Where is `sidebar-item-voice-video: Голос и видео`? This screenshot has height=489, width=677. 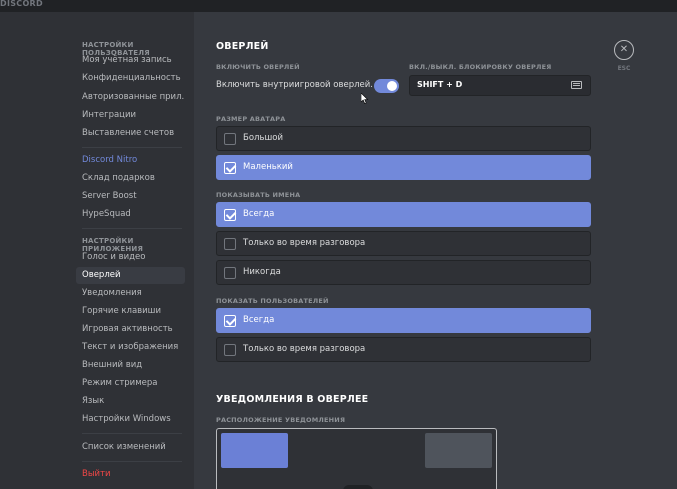
sidebar-item-voice-video: Голос и видео is located at coordinates (130, 257).